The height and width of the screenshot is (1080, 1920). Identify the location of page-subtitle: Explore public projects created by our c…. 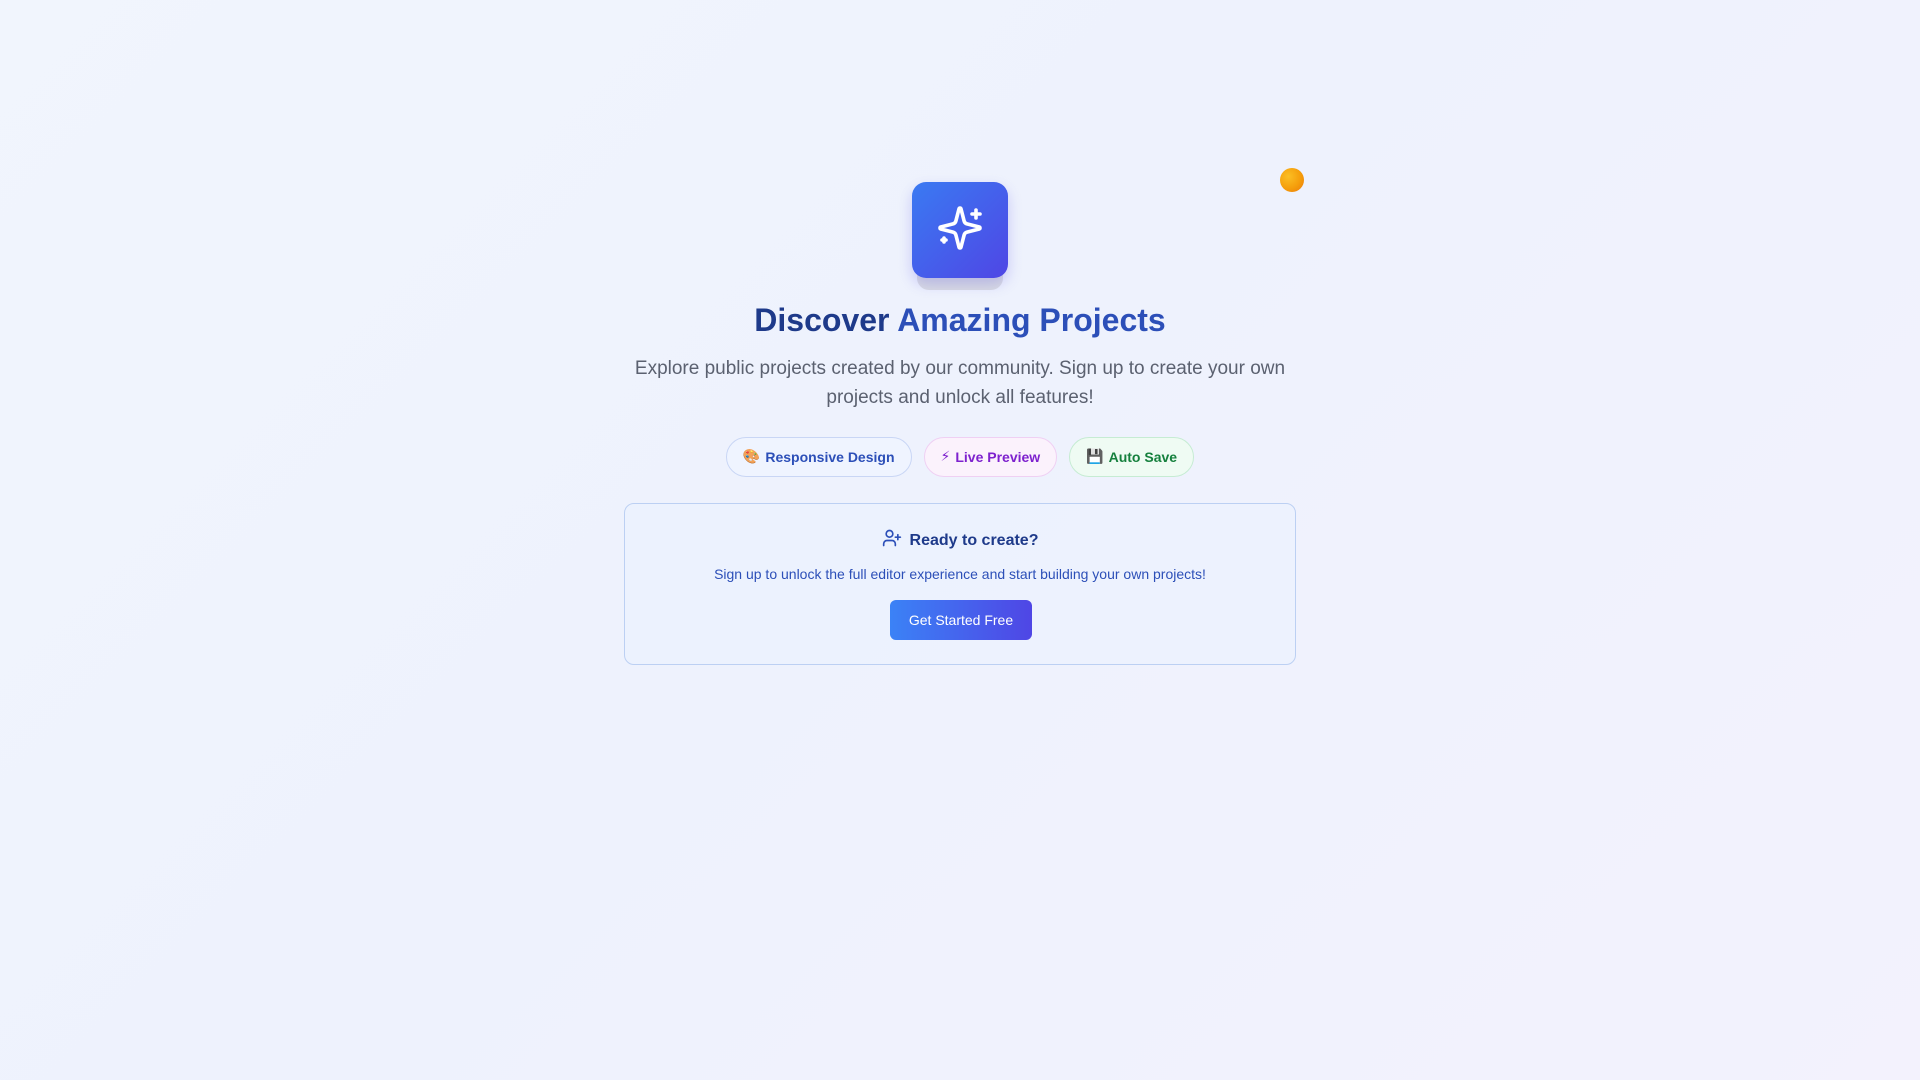
(960, 383).